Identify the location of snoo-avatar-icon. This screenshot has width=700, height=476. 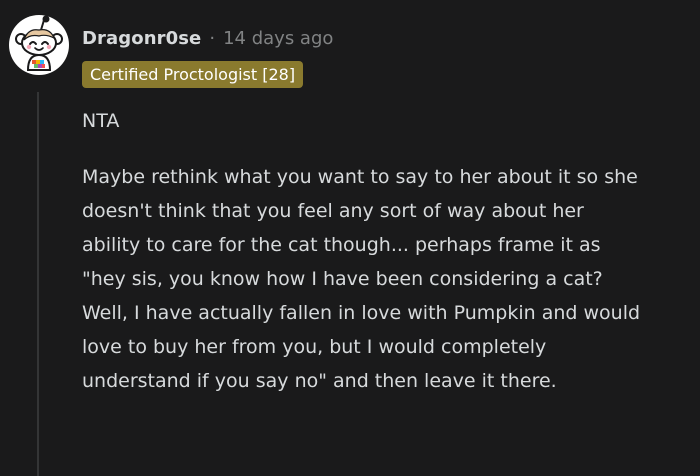
(39, 45).